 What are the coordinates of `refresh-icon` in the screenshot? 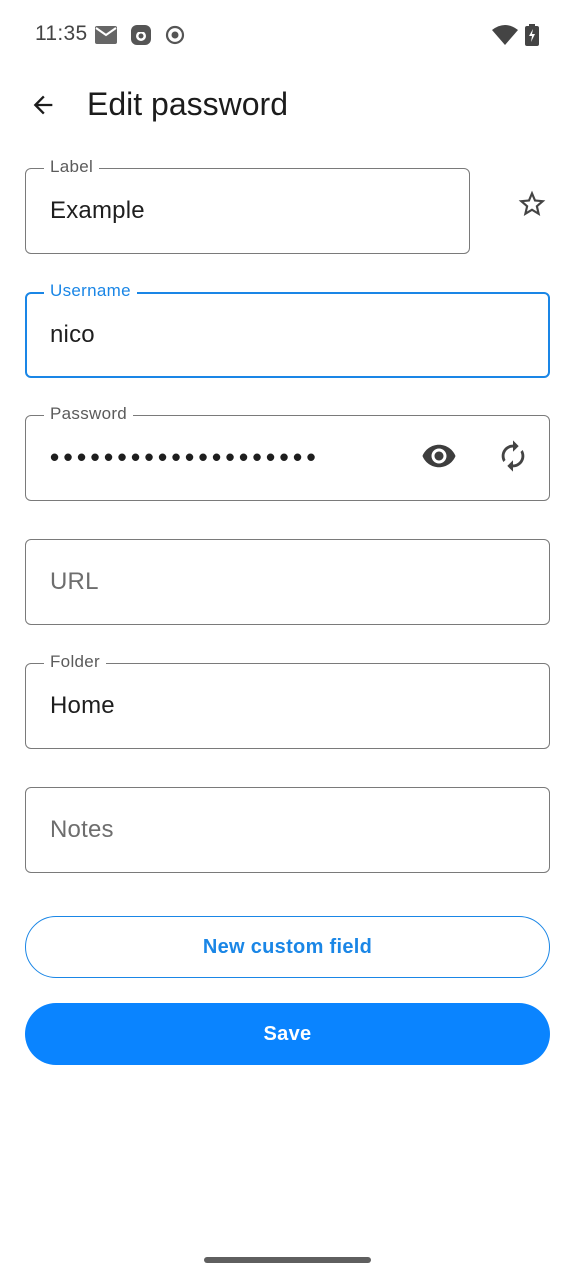 It's located at (513, 458).